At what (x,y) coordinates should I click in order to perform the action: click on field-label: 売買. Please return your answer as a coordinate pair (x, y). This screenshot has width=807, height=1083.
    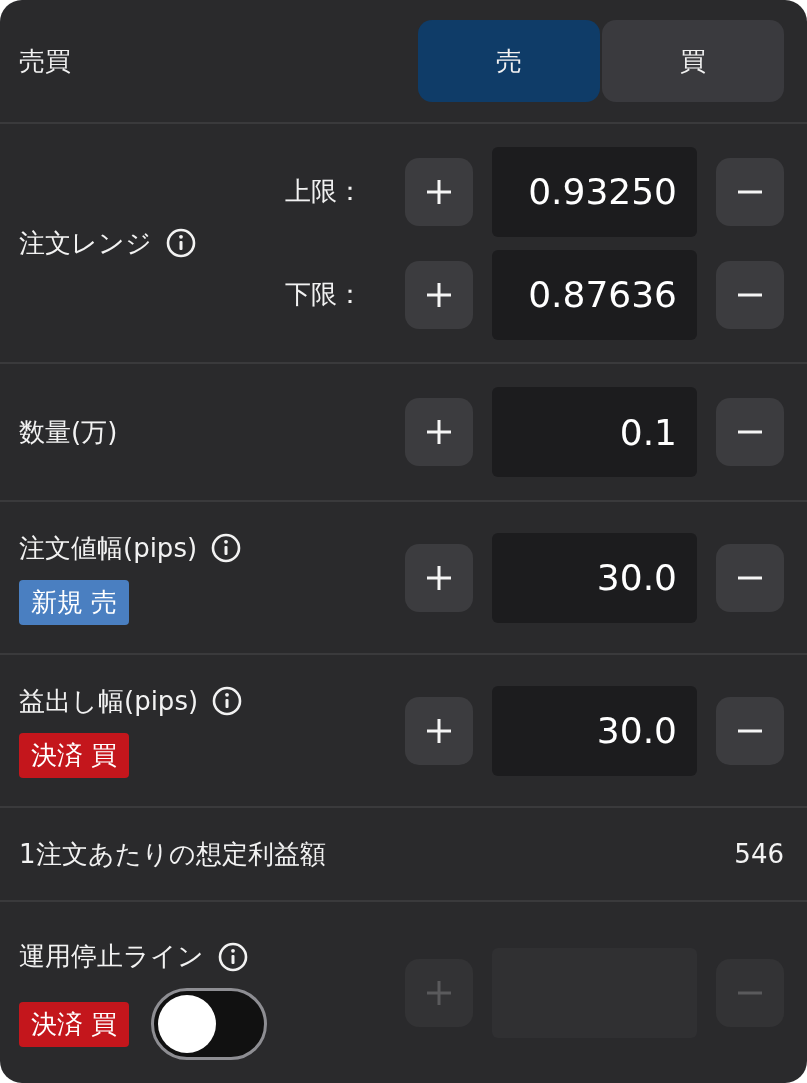
    Looking at the image, I should click on (45, 61).